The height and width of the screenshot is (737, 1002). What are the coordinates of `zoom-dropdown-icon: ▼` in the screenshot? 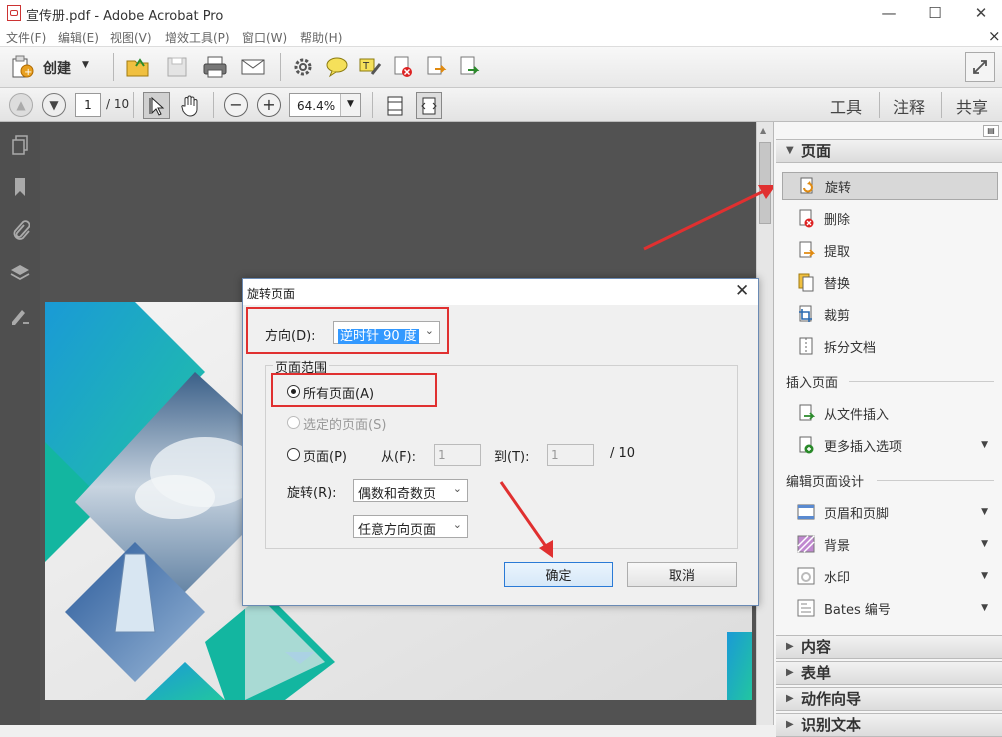 It's located at (350, 105).